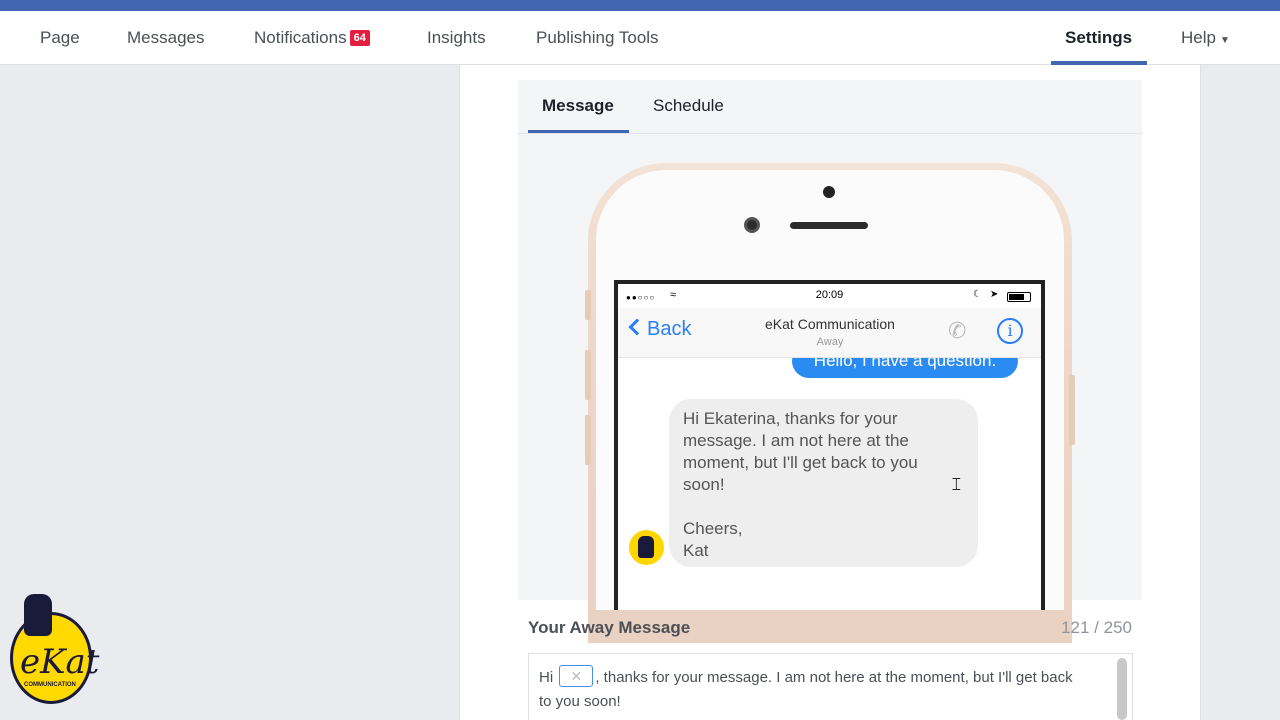 The width and height of the screenshot is (1280, 720). I want to click on nav-page-label: Page, so click(60, 37).